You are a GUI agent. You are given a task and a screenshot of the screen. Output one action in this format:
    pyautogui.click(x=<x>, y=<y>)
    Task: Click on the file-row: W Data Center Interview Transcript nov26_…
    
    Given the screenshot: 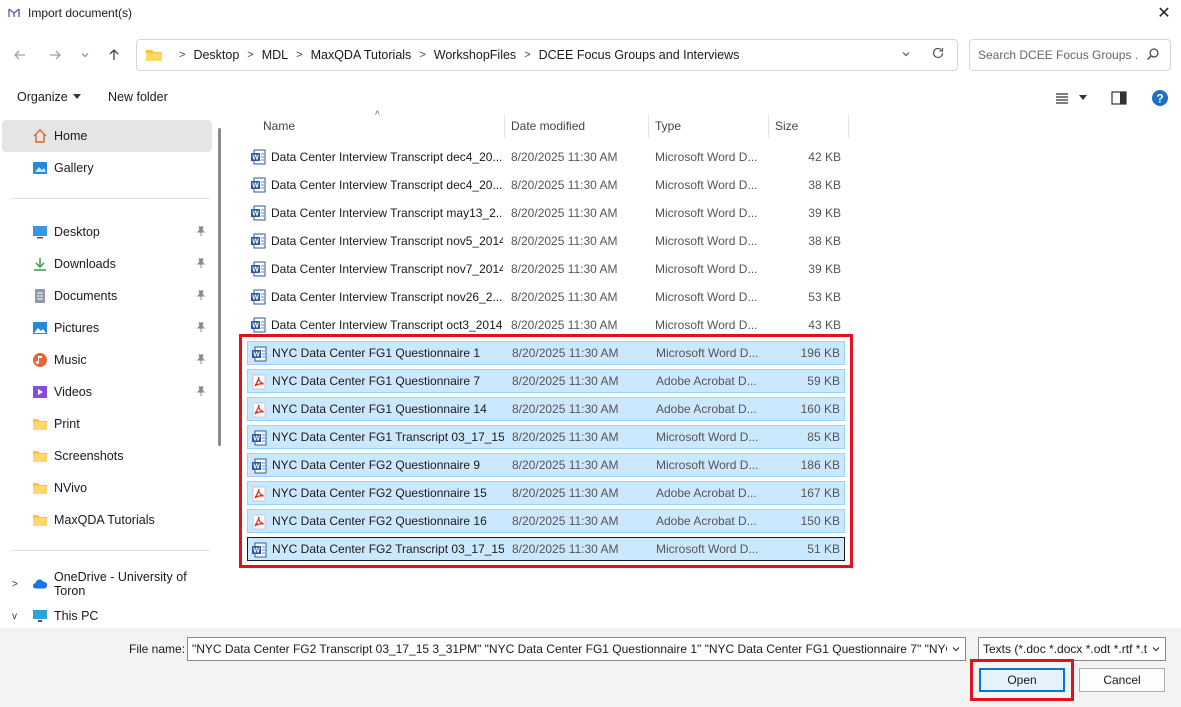 What is the action you would take?
    pyautogui.click(x=546, y=297)
    